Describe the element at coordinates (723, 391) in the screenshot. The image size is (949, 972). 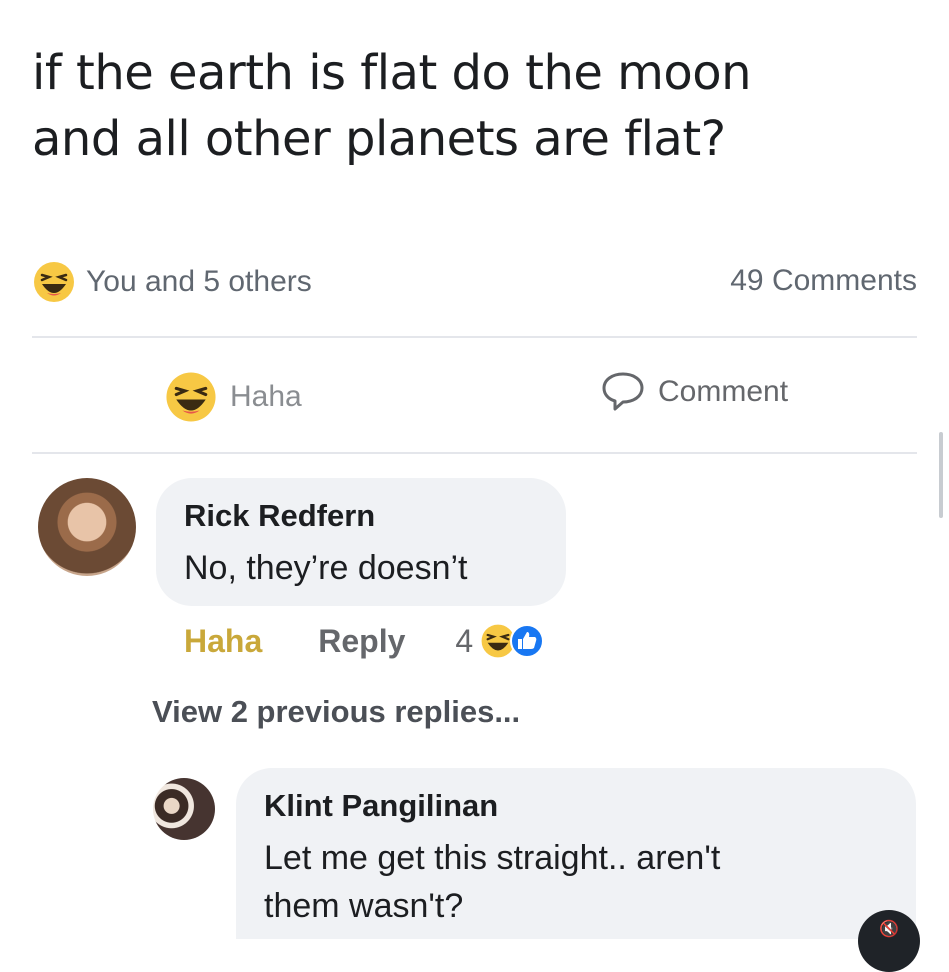
I see `comment-label: Comment` at that location.